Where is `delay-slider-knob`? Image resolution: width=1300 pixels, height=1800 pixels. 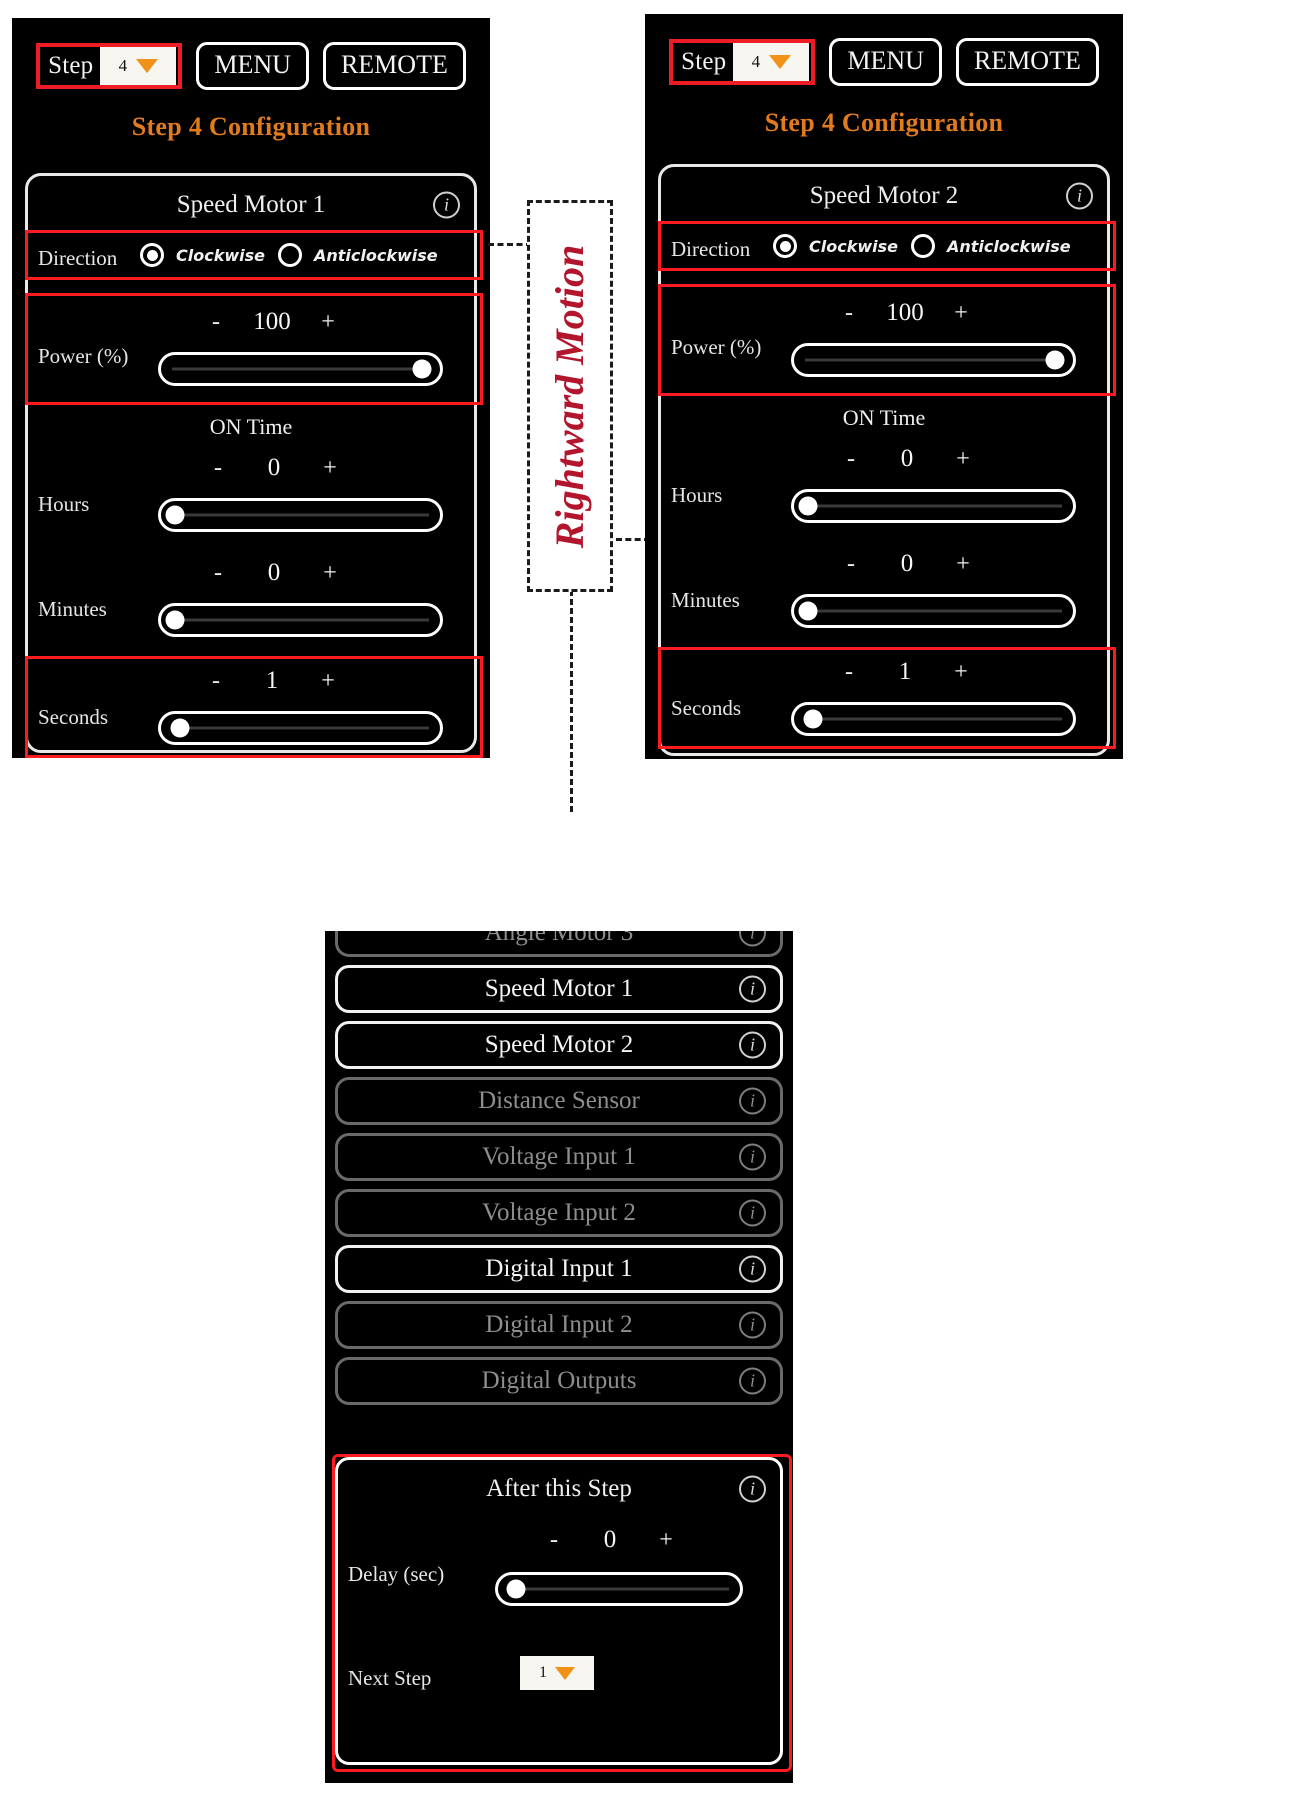 delay-slider-knob is located at coordinates (516, 1589).